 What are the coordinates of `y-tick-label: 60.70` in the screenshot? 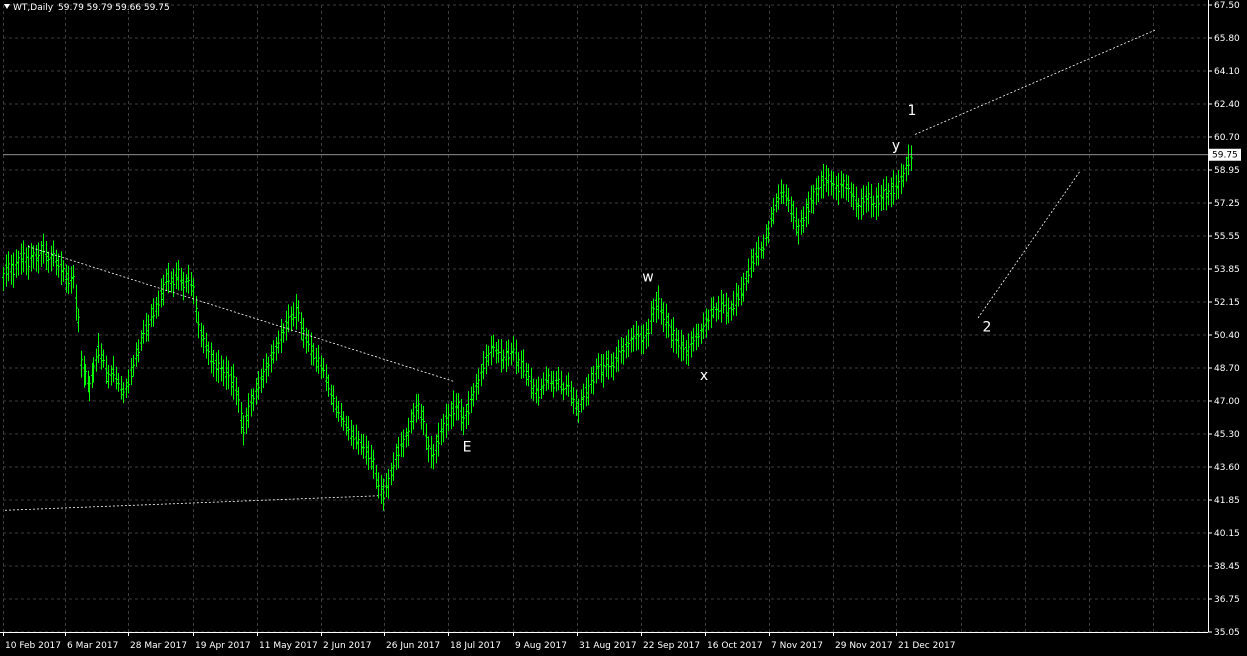 It's located at (1227, 138).